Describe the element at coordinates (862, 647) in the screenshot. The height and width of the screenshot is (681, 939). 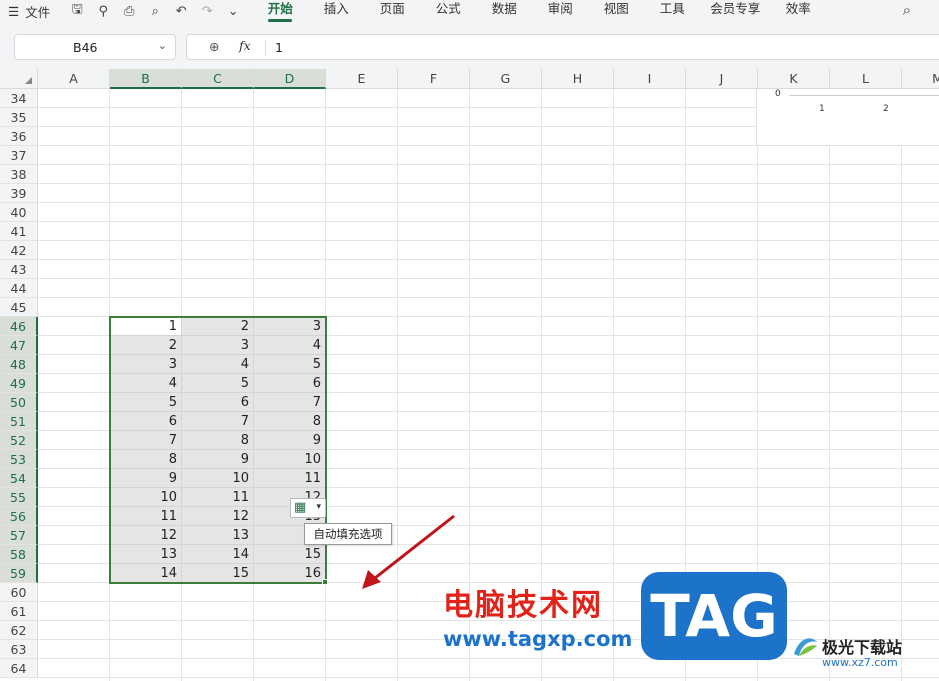
I see `watermark-site-name: 极光下载站` at that location.